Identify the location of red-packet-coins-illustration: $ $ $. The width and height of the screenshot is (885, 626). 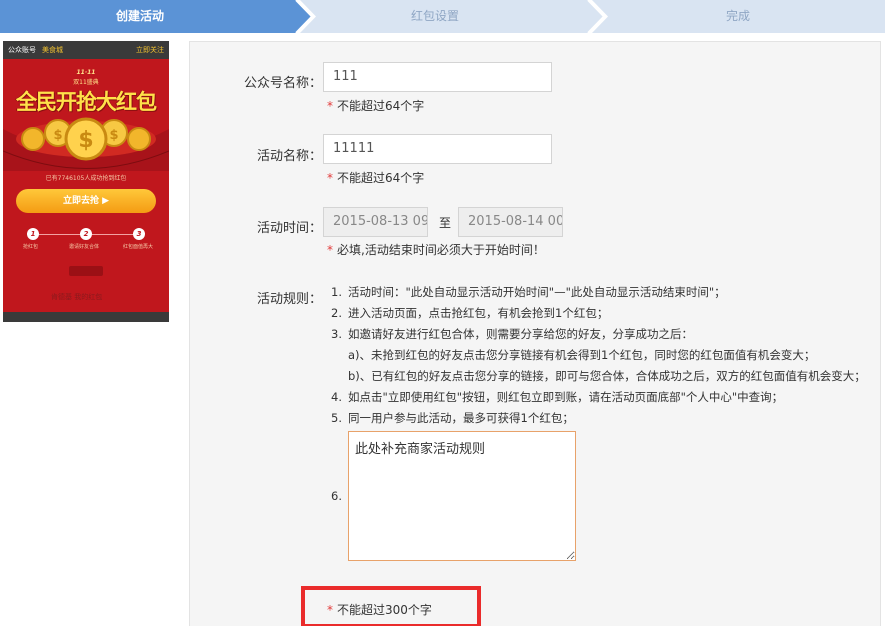
(86, 144).